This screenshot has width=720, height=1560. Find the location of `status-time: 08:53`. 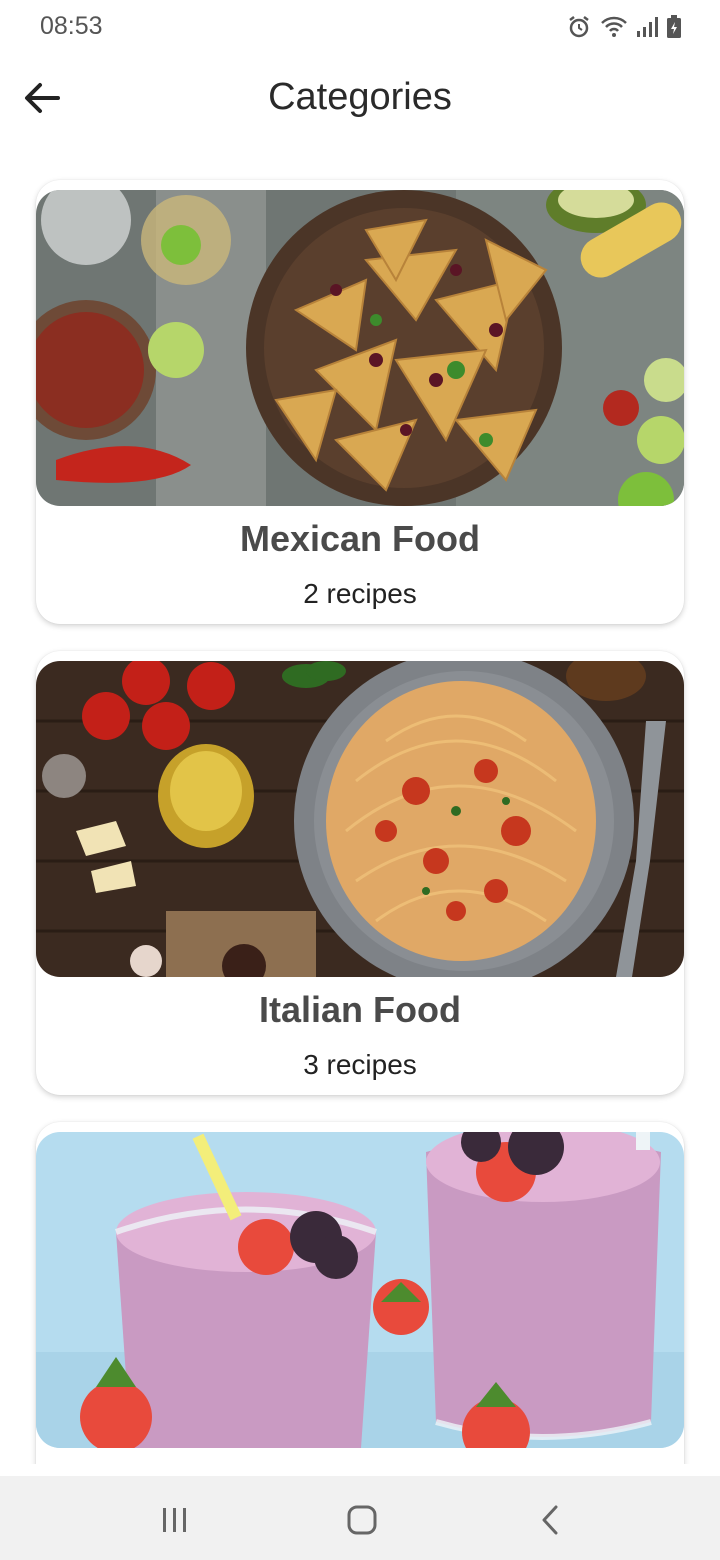

status-time: 08:53 is located at coordinates (71, 26).